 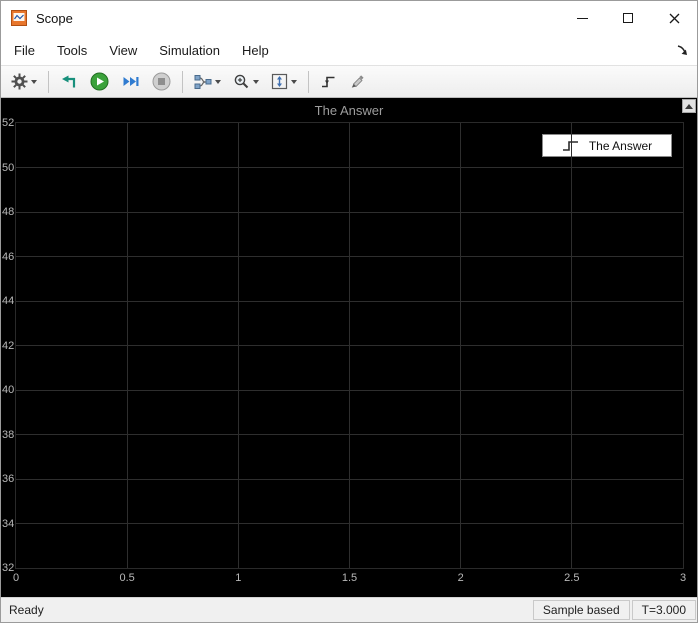 I want to click on x-tick-label: 1, so click(x=238, y=578).